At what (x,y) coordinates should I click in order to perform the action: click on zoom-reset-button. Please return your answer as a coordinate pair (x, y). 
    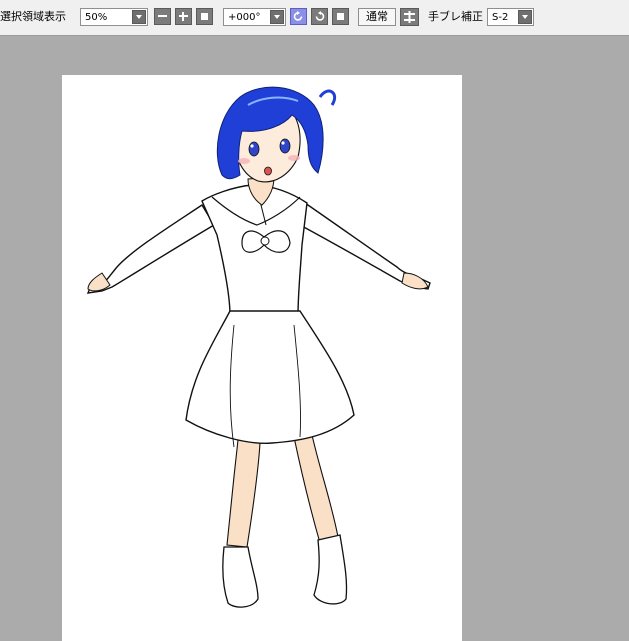
    Looking at the image, I should click on (204, 16).